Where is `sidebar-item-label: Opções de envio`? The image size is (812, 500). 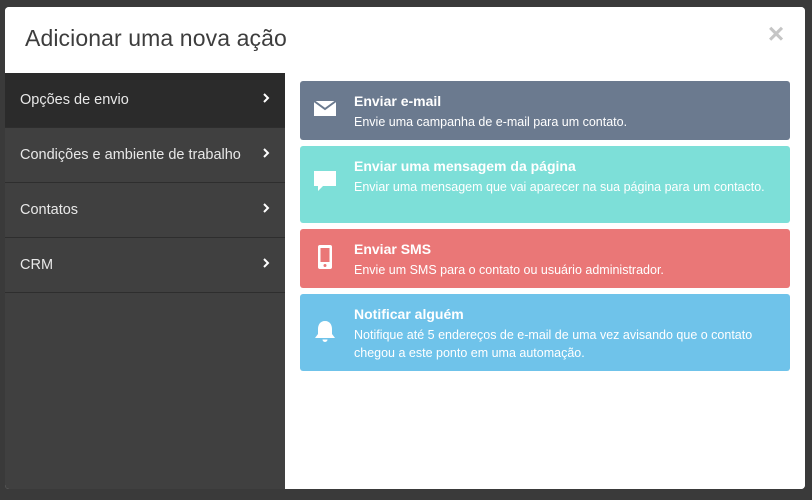
sidebar-item-label: Opções de envio is located at coordinates (74, 100).